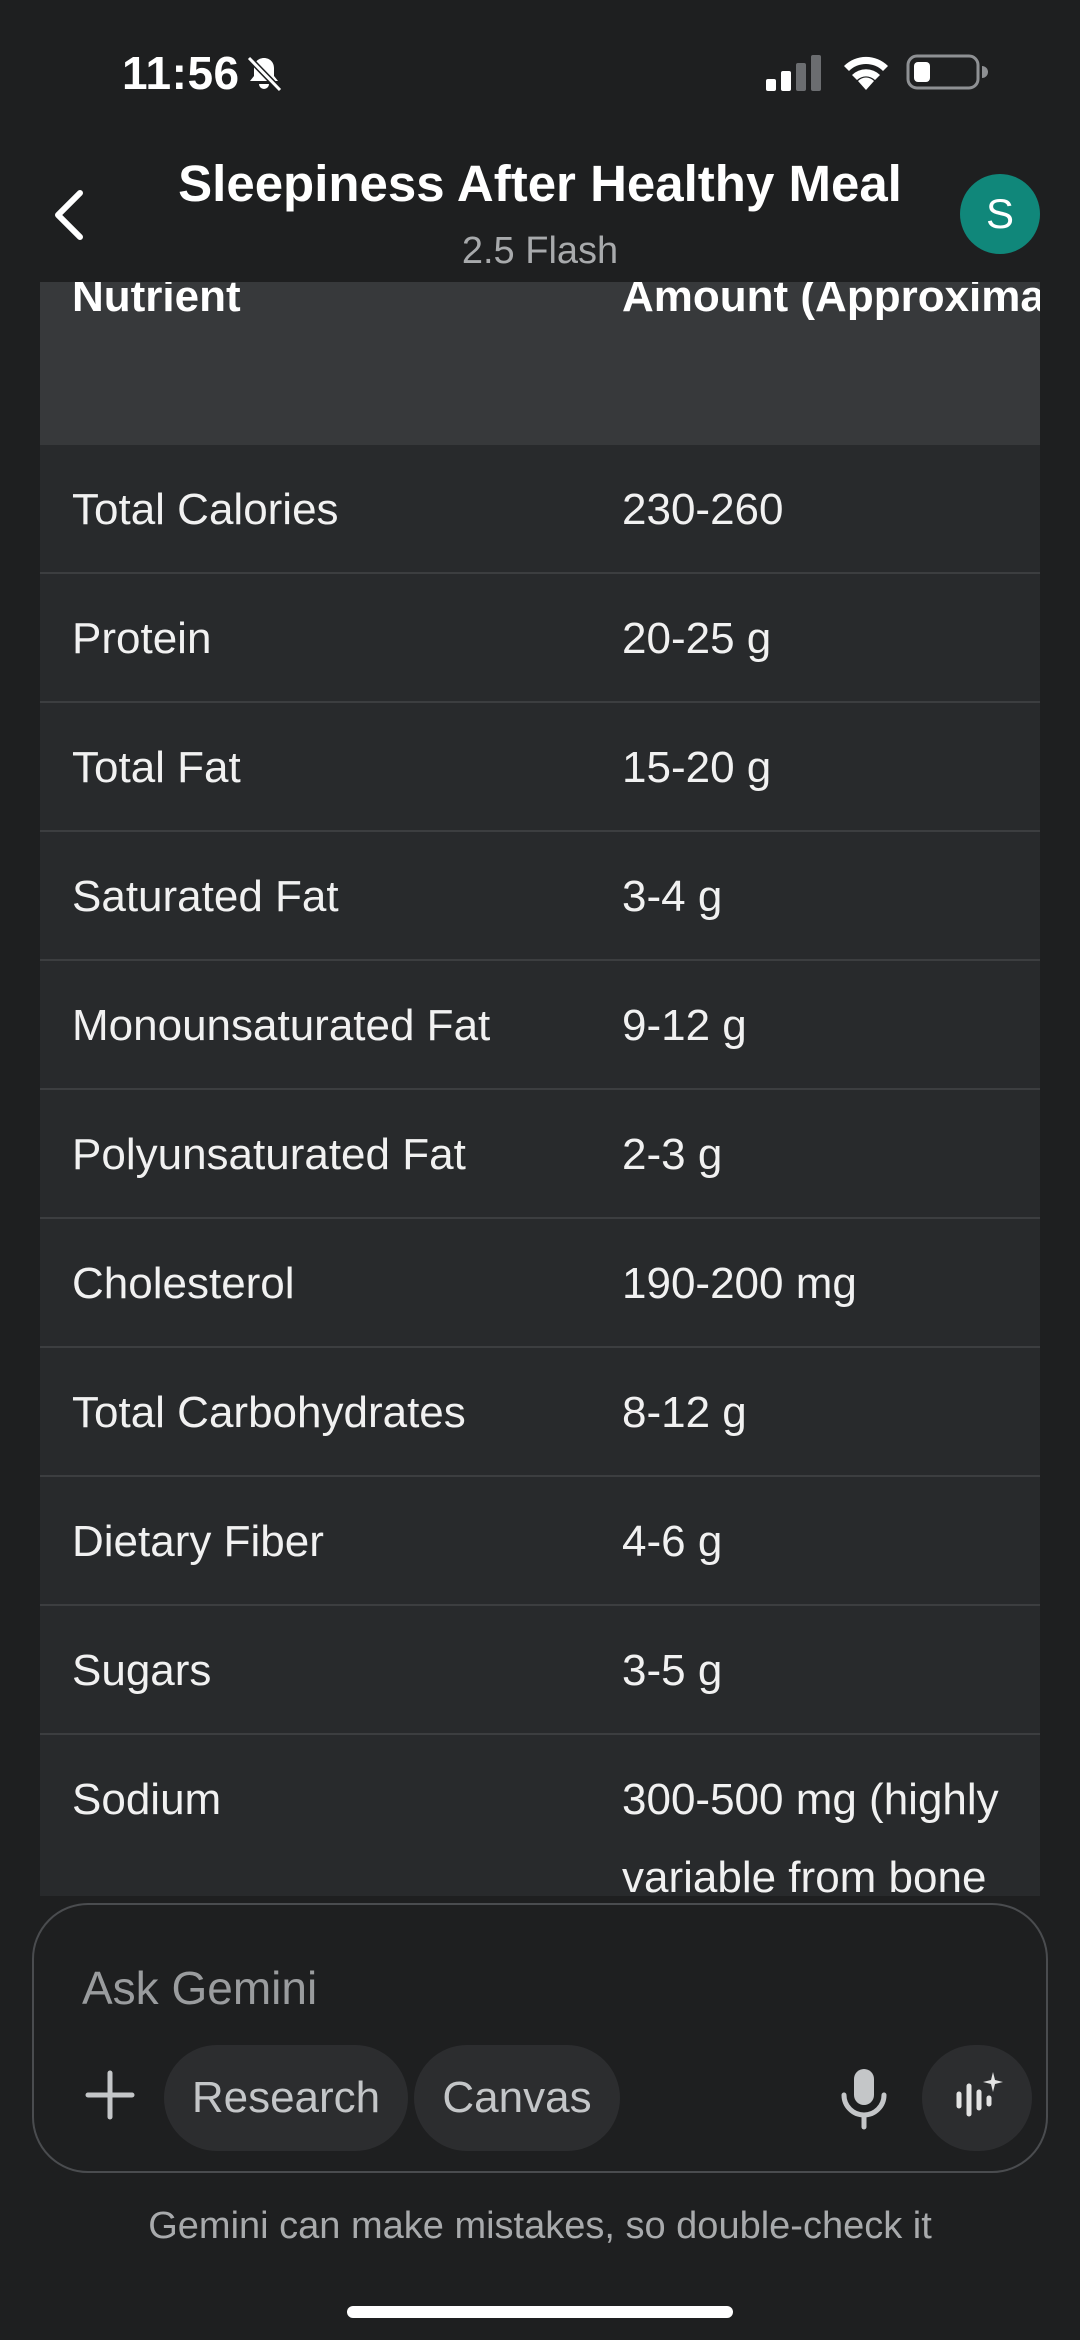  I want to click on header-nutrient: Nutrient, so click(156, 301).